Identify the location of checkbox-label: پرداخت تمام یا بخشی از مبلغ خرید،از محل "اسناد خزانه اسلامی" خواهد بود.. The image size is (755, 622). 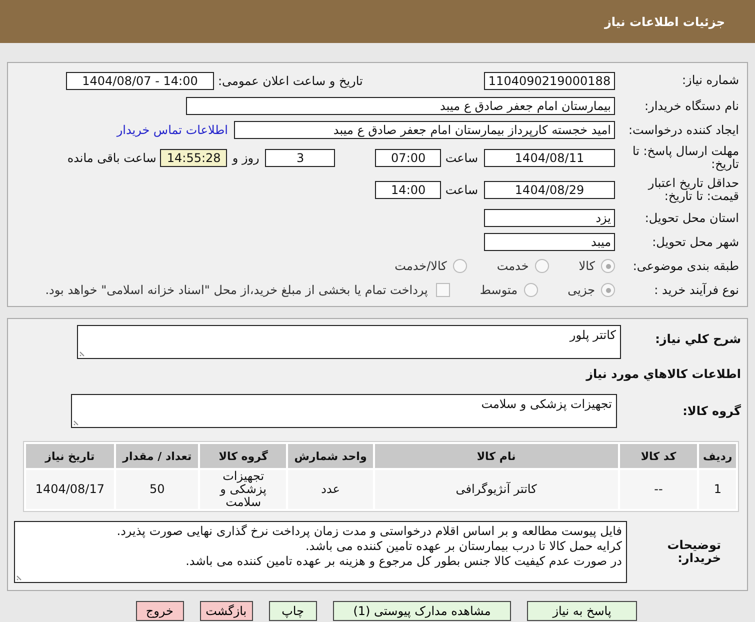
(236, 290).